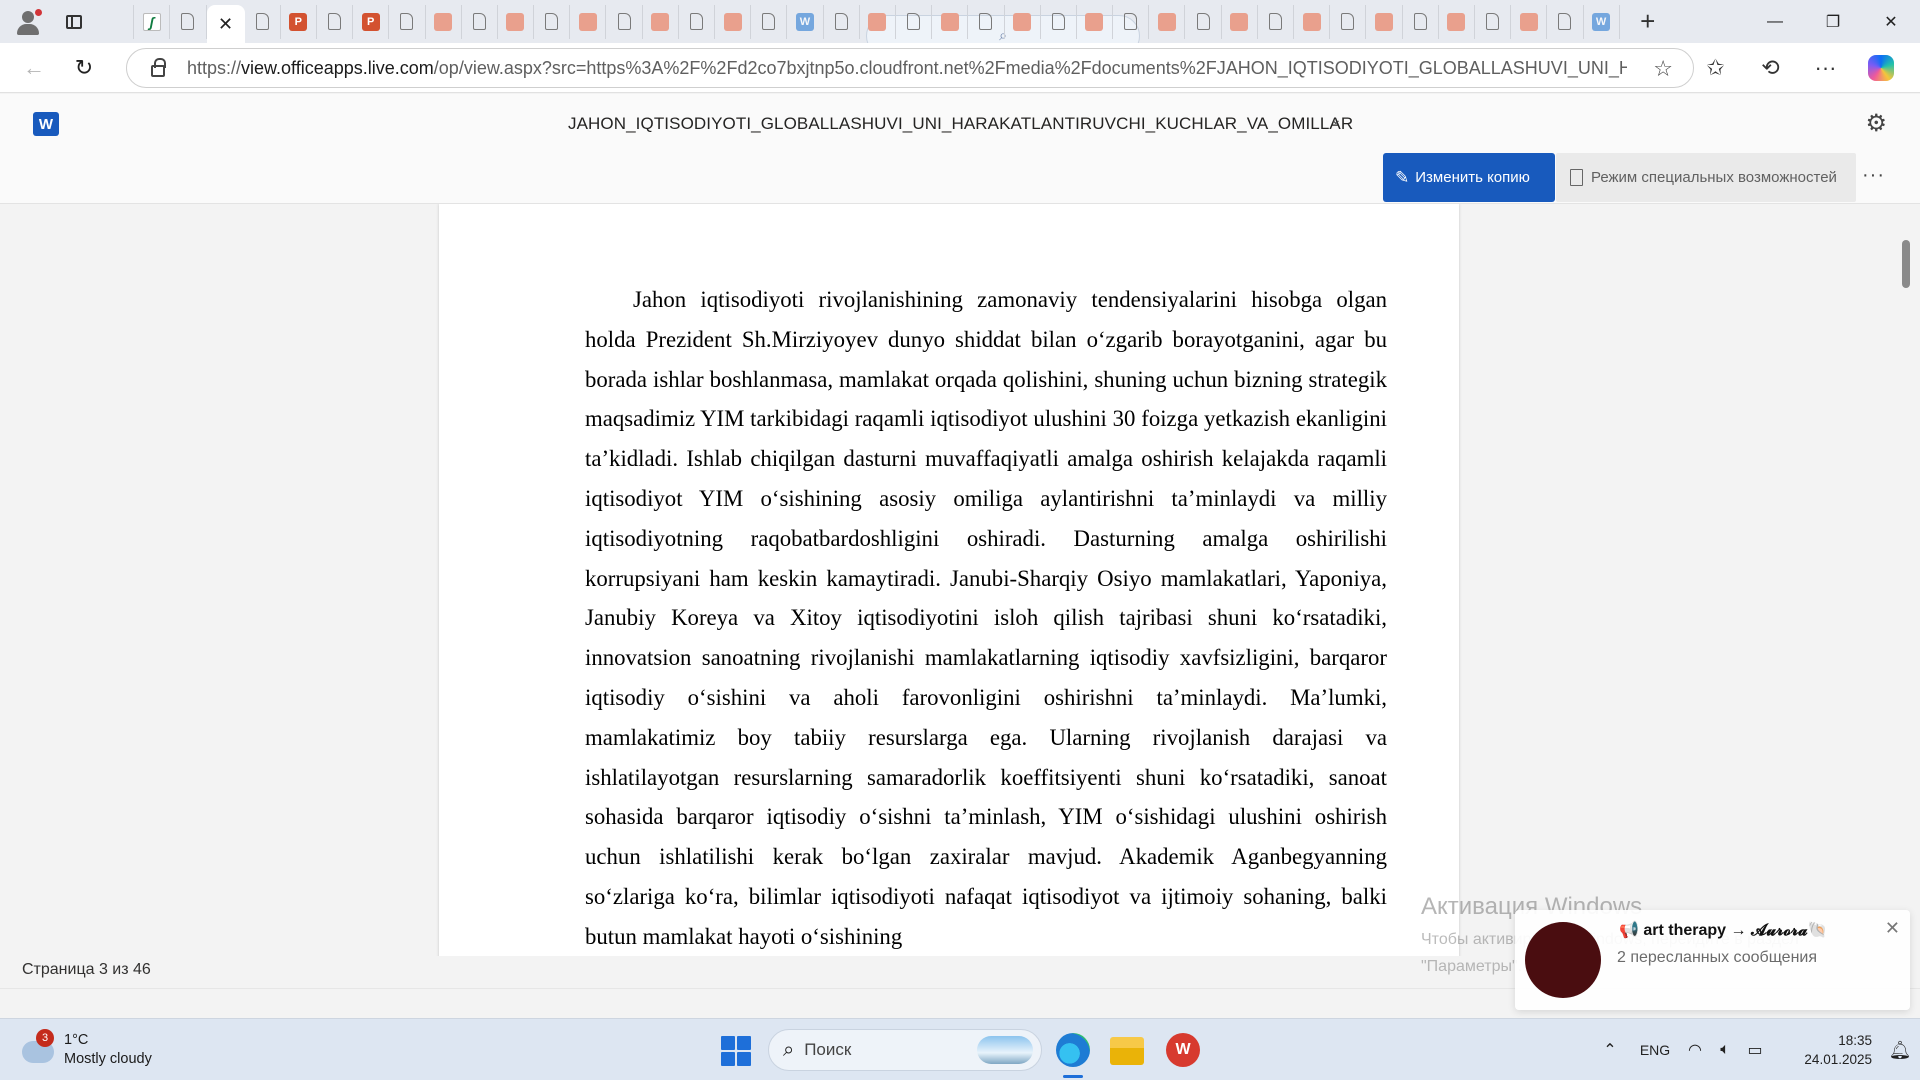  What do you see at coordinates (1725, 1050) in the screenshot?
I see `volume-icon: 🔈︎` at bounding box center [1725, 1050].